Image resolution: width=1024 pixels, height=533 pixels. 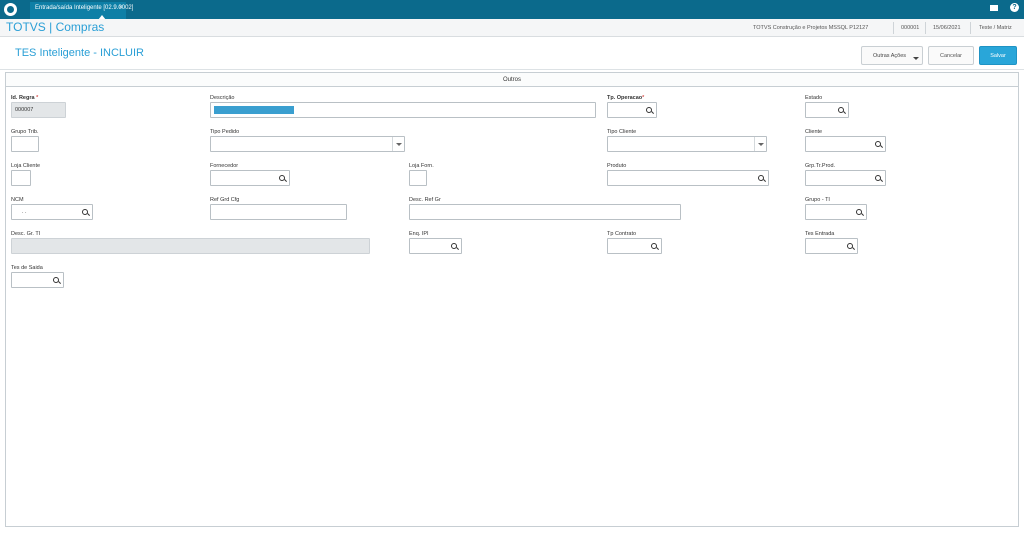 What do you see at coordinates (25, 132) in the screenshot?
I see `grupo-trib-label: Grupo Trib.` at bounding box center [25, 132].